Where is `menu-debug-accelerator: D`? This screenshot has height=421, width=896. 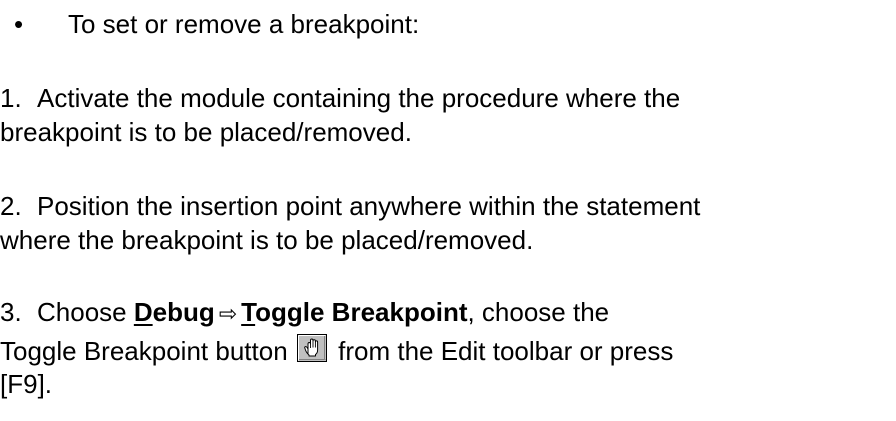 menu-debug-accelerator: D is located at coordinates (143, 312).